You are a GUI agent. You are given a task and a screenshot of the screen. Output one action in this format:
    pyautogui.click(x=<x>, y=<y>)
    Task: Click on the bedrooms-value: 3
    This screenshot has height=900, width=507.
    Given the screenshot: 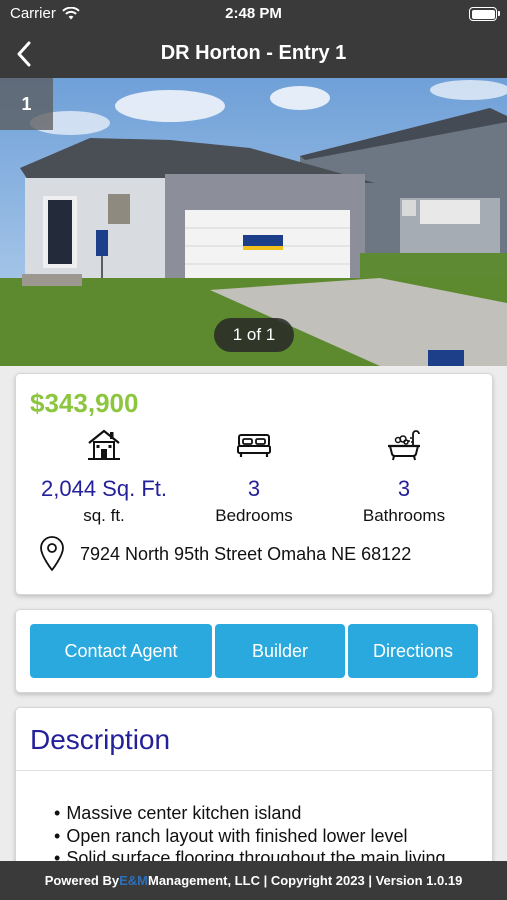 What is the action you would take?
    pyautogui.click(x=254, y=488)
    